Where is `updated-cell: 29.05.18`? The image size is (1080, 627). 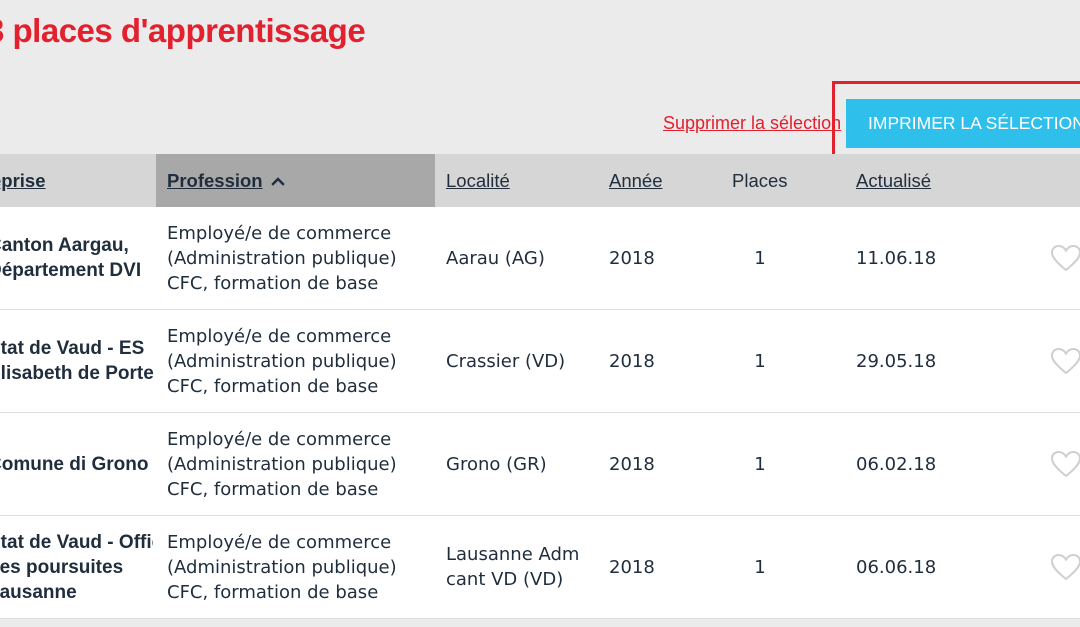
updated-cell: 29.05.18 is located at coordinates (921, 361).